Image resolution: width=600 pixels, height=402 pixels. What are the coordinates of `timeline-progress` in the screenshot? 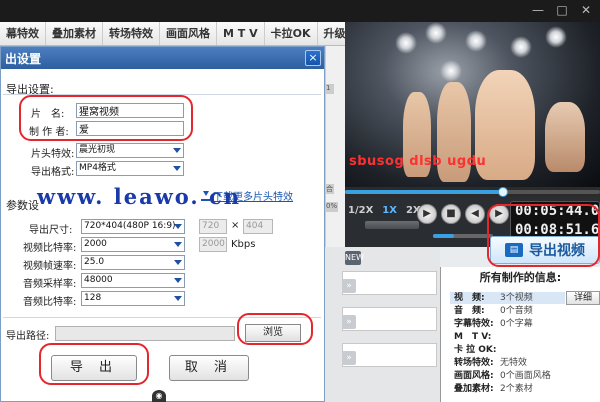 It's located at (424, 192).